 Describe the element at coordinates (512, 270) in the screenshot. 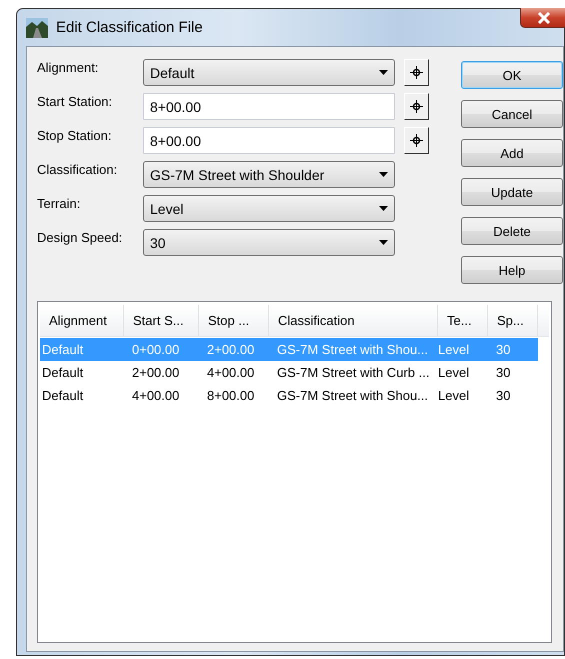

I see `dialog-button: Help` at that location.